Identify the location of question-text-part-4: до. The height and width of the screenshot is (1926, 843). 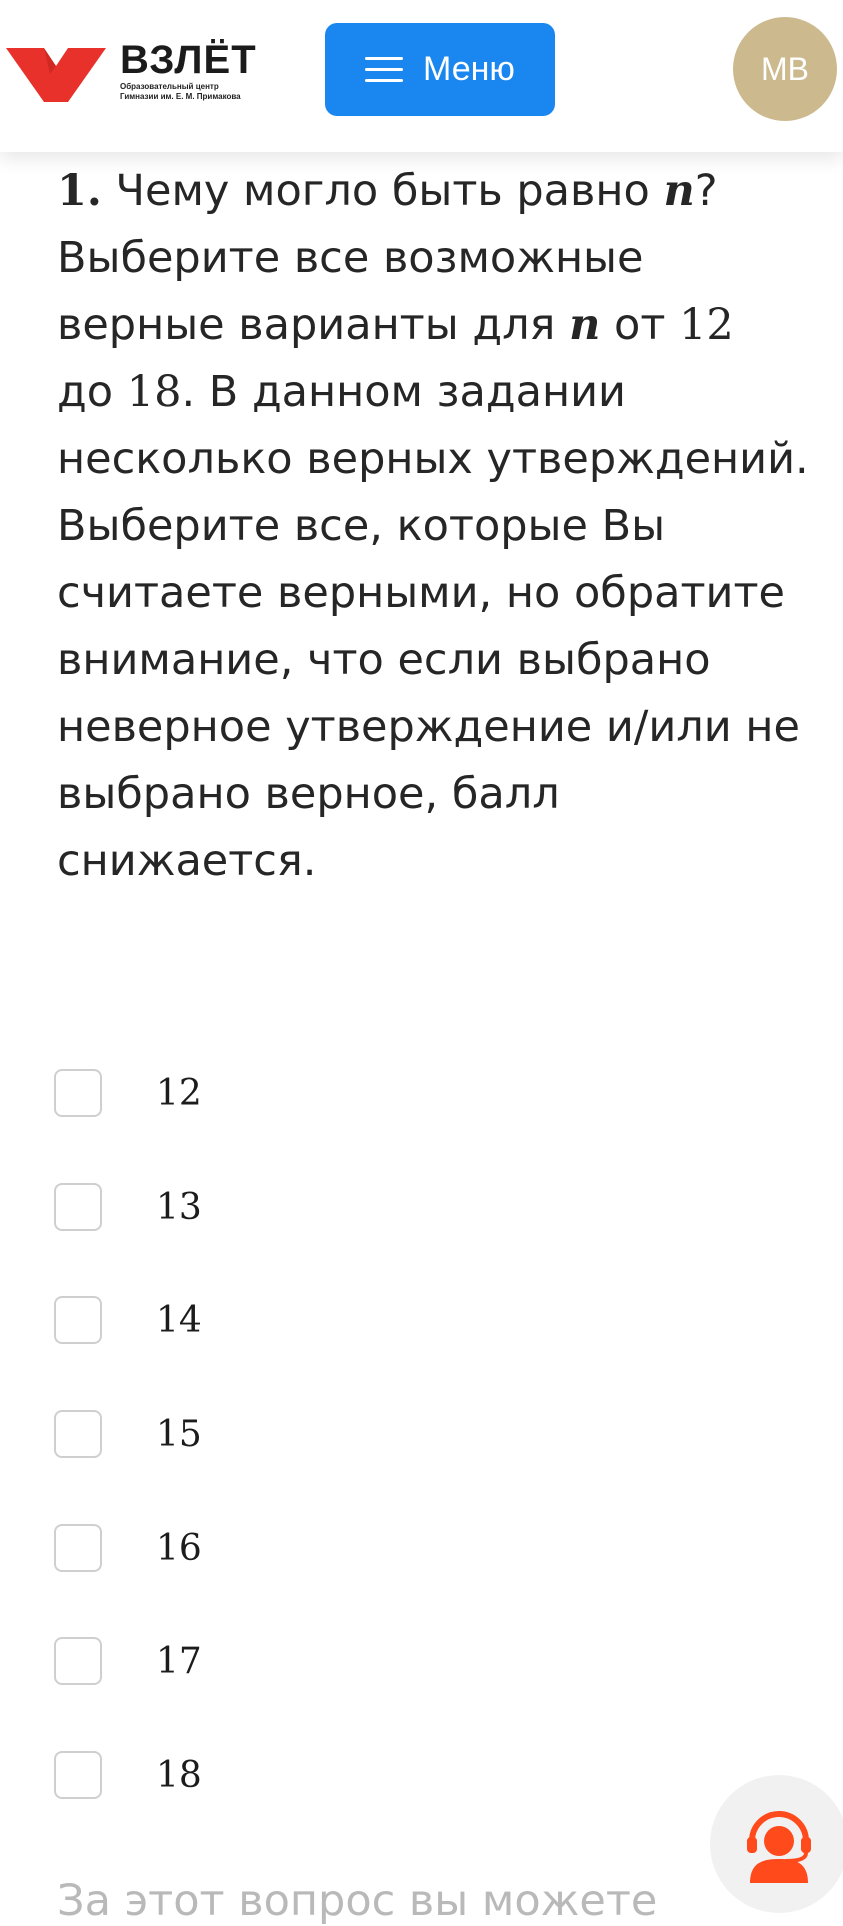
(92, 392).